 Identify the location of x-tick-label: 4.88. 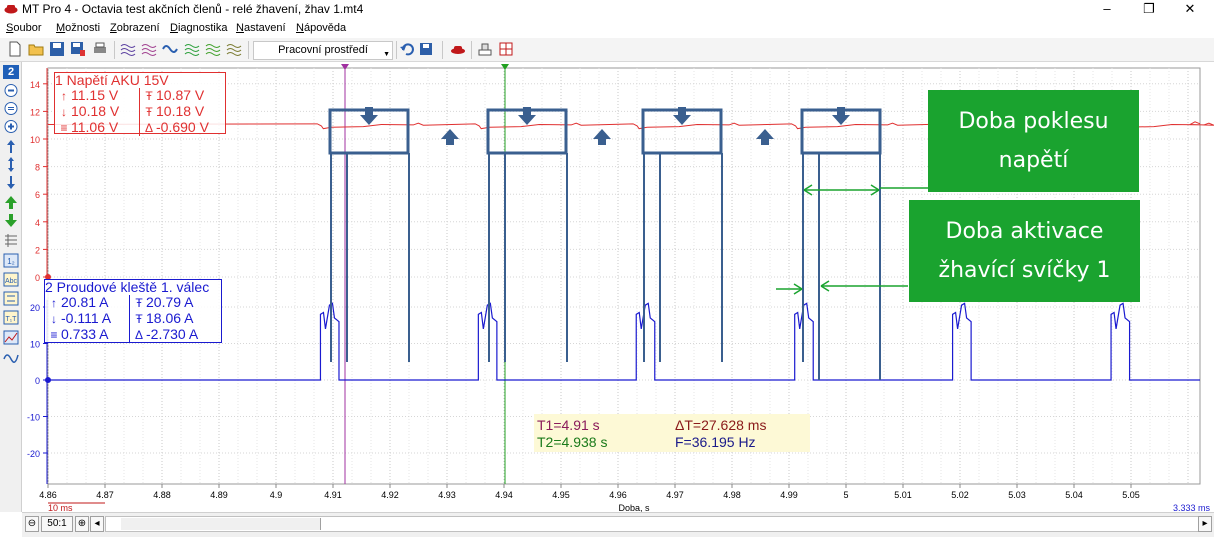
(162, 495).